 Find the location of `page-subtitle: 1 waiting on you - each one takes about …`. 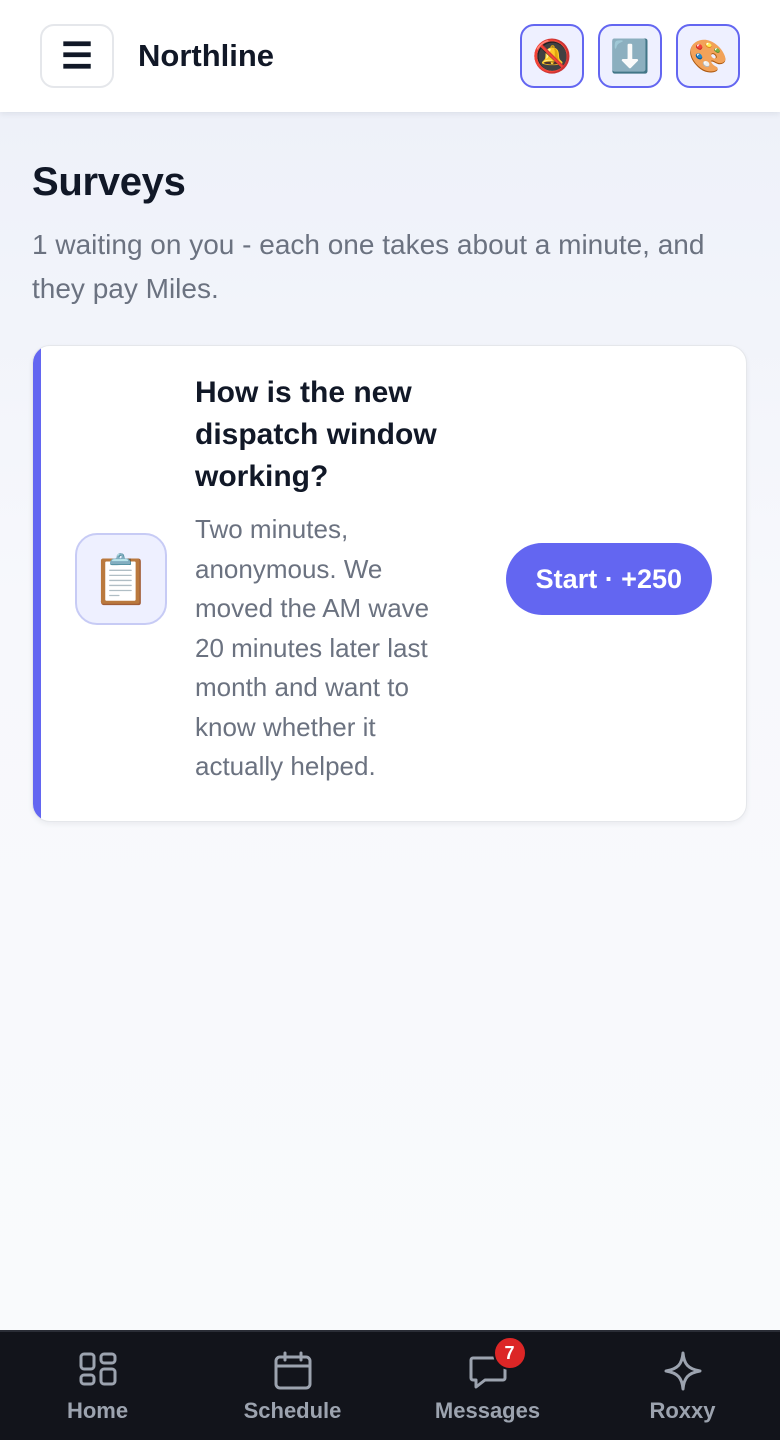

page-subtitle: 1 waiting on you - each one takes about … is located at coordinates (368, 266).